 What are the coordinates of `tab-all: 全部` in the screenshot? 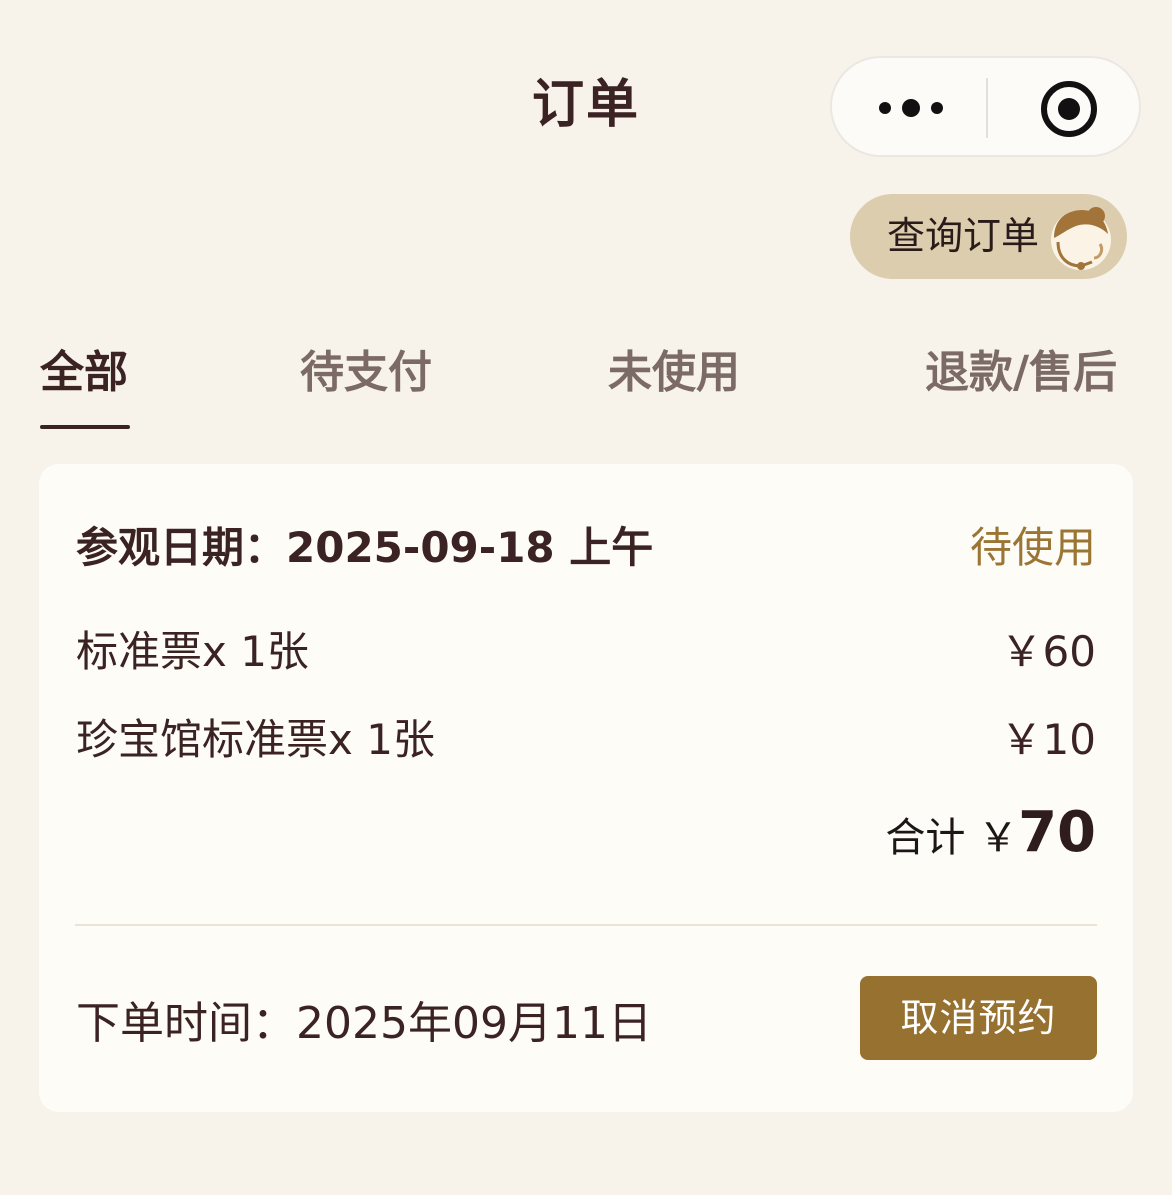 It's located at (84, 373).